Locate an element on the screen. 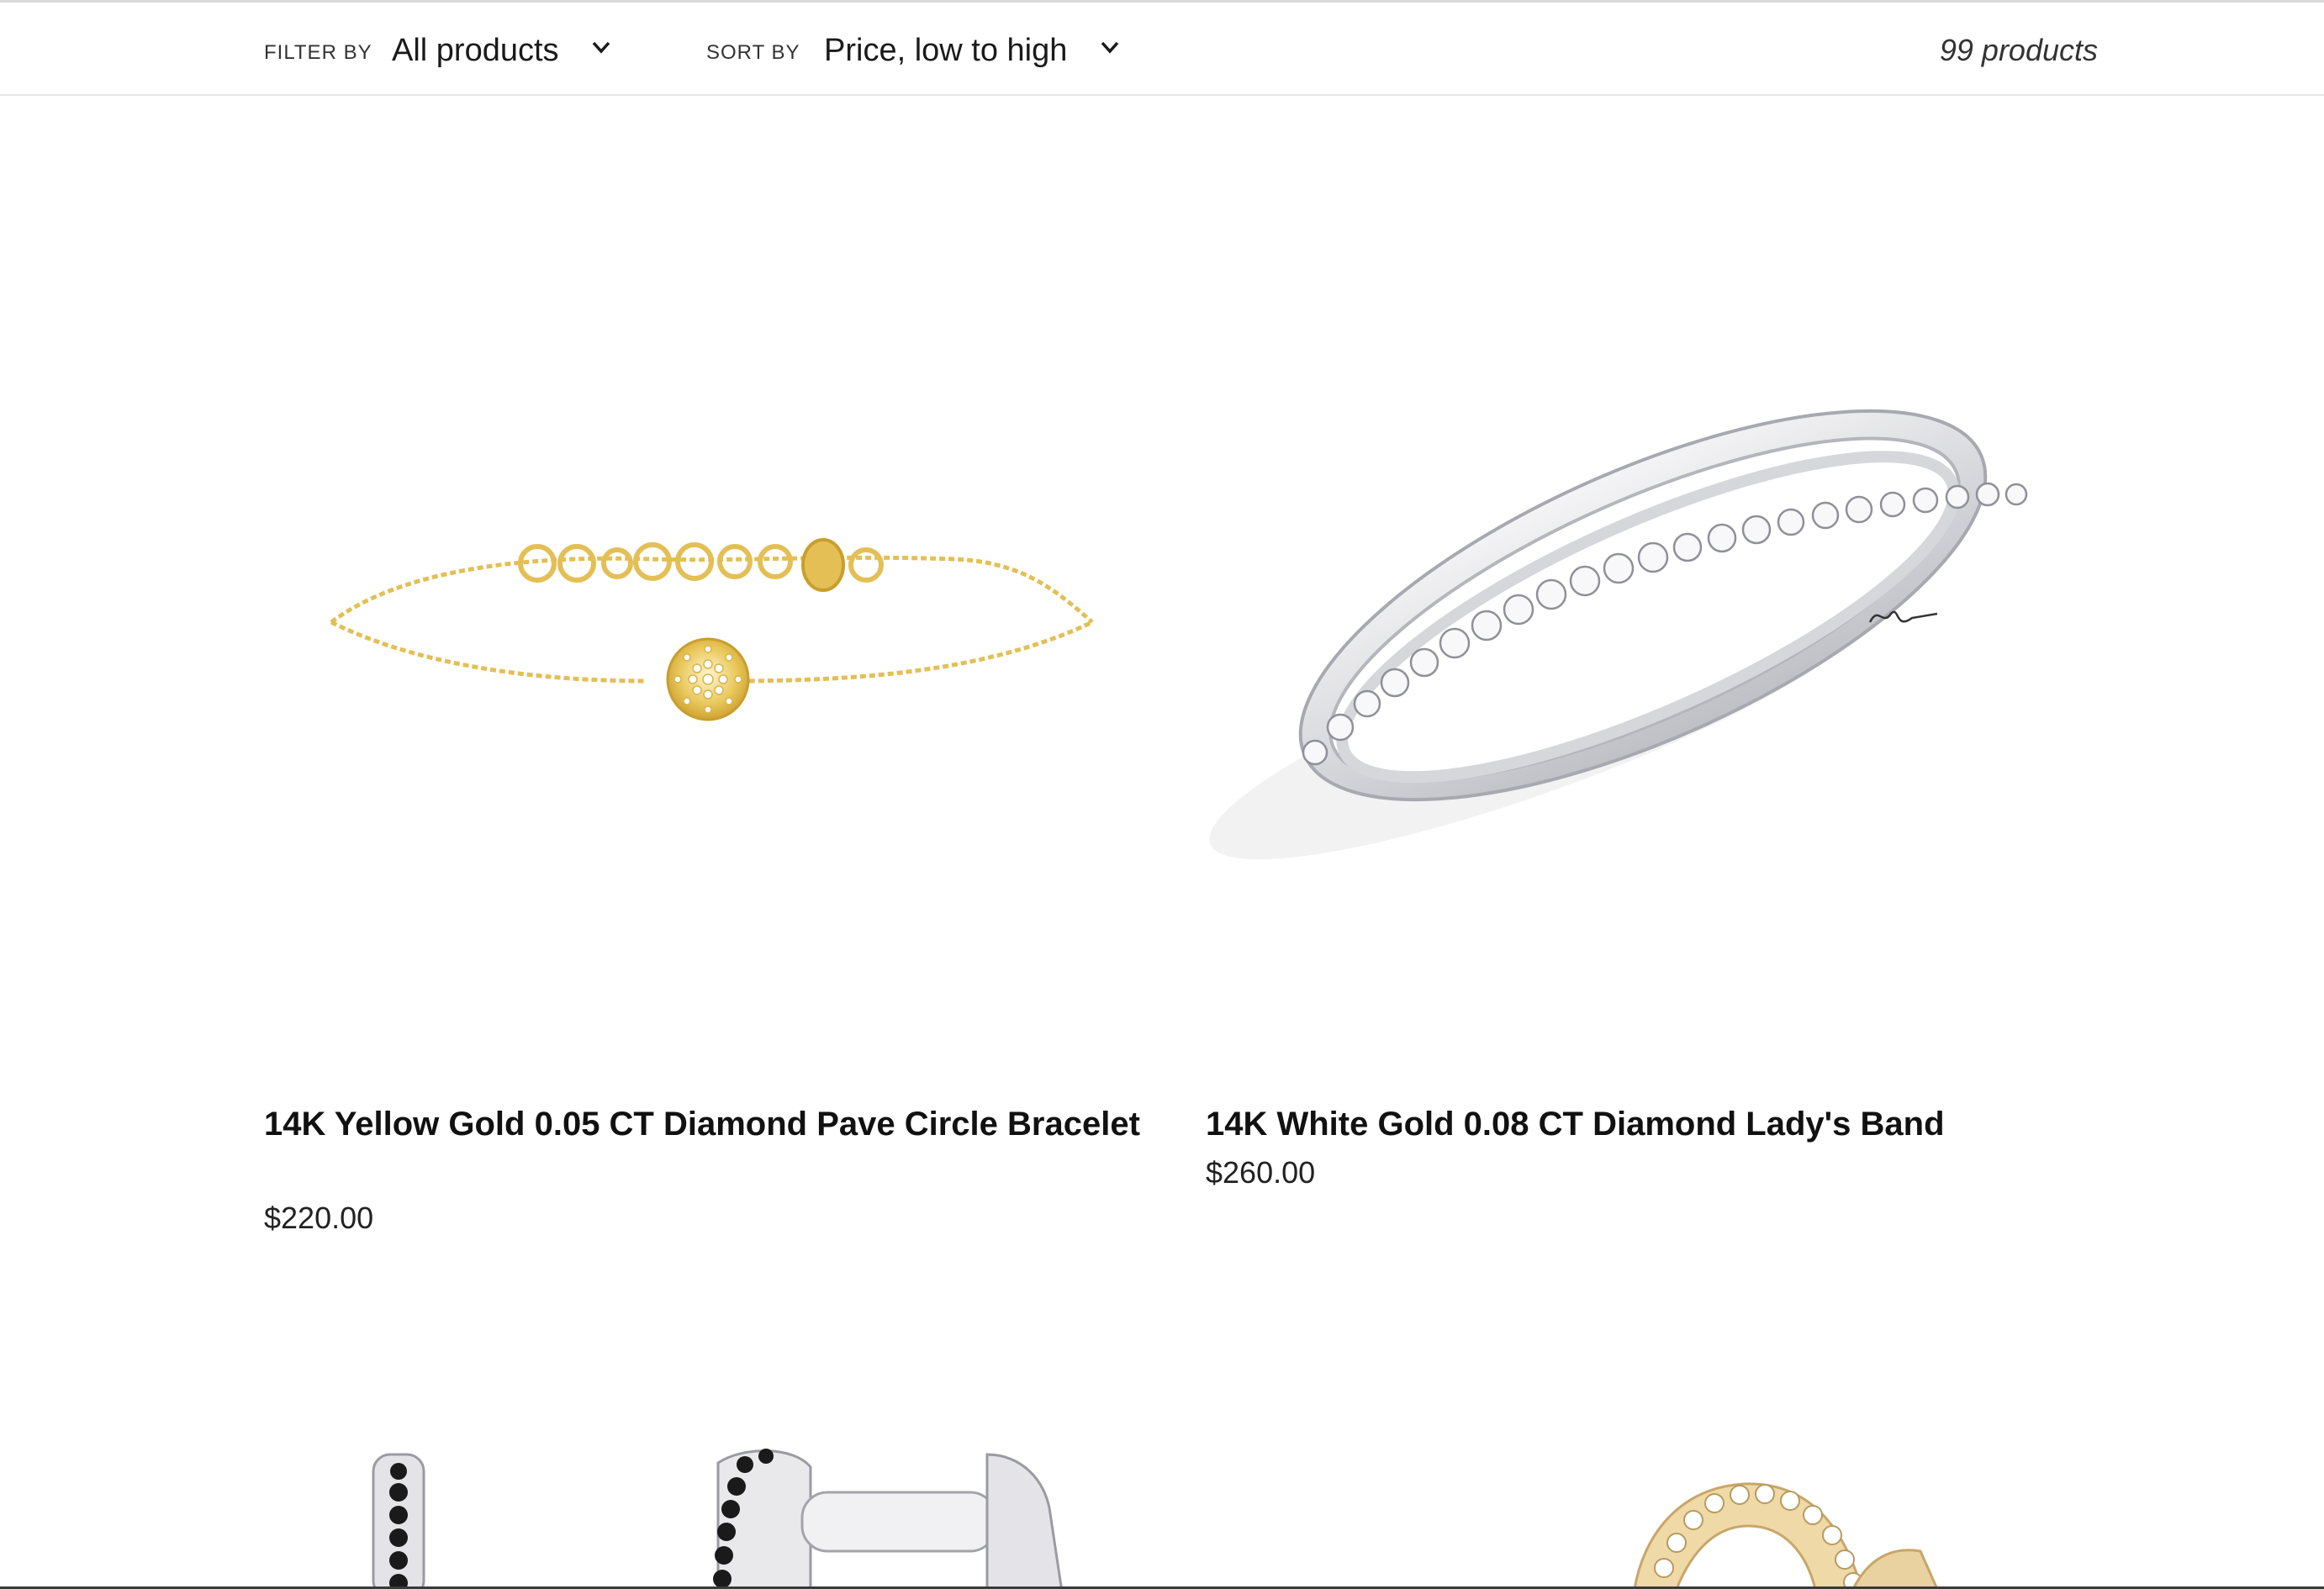 This screenshot has width=2324, height=1589. filter-select-value: All products is located at coordinates (475, 50).